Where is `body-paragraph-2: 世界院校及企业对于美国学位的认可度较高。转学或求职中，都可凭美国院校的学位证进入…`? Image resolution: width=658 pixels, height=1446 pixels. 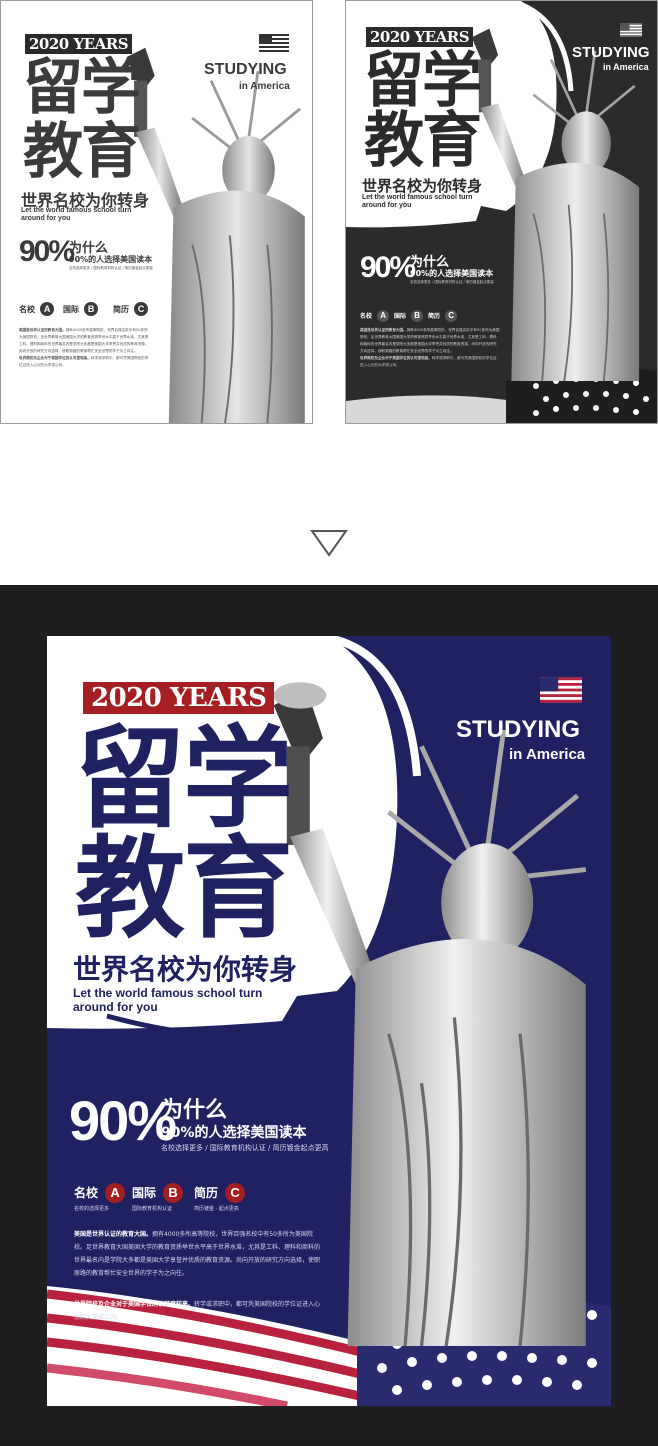 body-paragraph-2: 世界院校及企业对于美国学位的认可度较高。转学或求职中，都可凭美国院校的学位证进入… is located at coordinates (199, 1311).